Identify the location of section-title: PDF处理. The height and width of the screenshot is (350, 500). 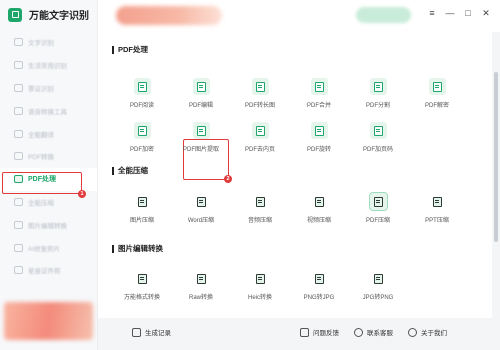
(130, 49).